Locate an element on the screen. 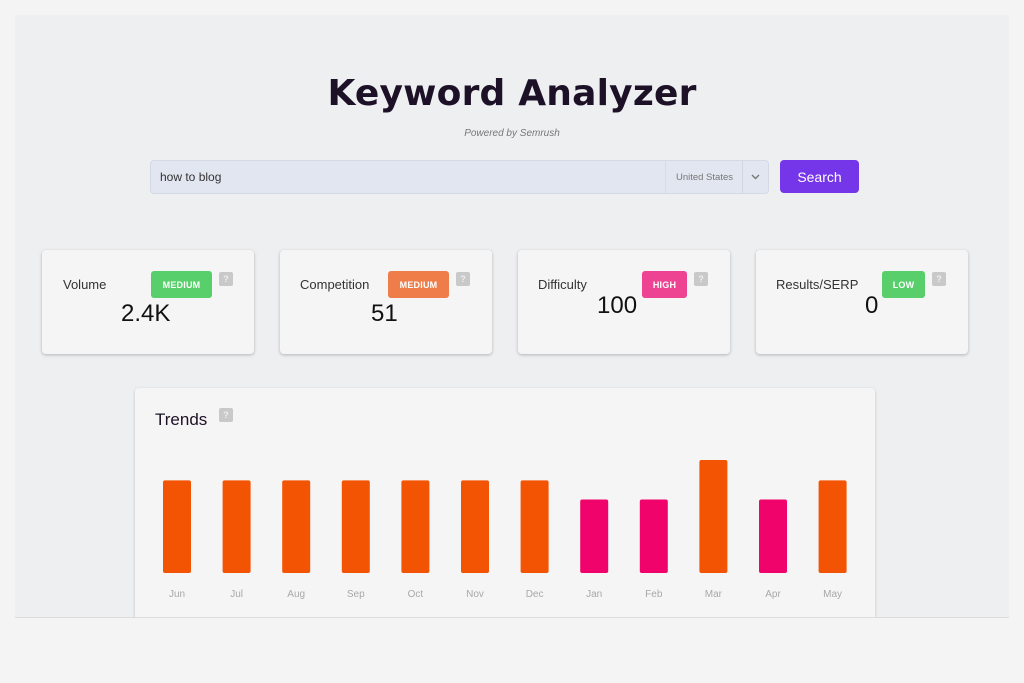  trends-title: Trends is located at coordinates (181, 419).